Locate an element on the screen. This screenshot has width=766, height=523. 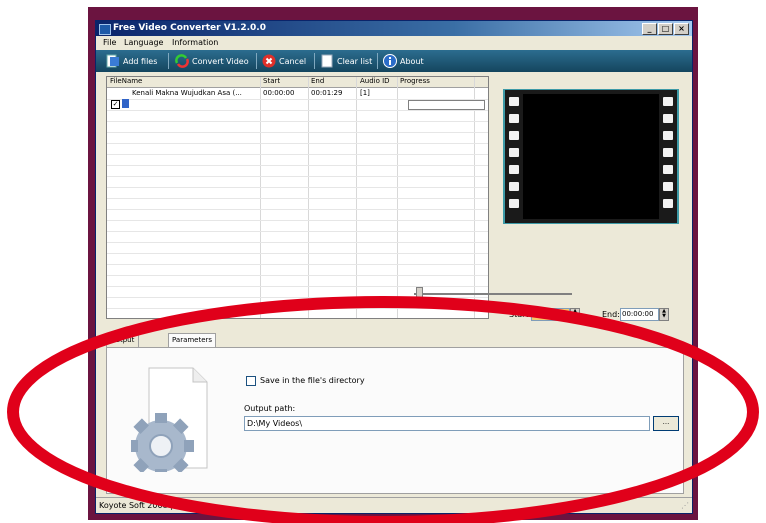
about-label: About is located at coordinates (412, 61).